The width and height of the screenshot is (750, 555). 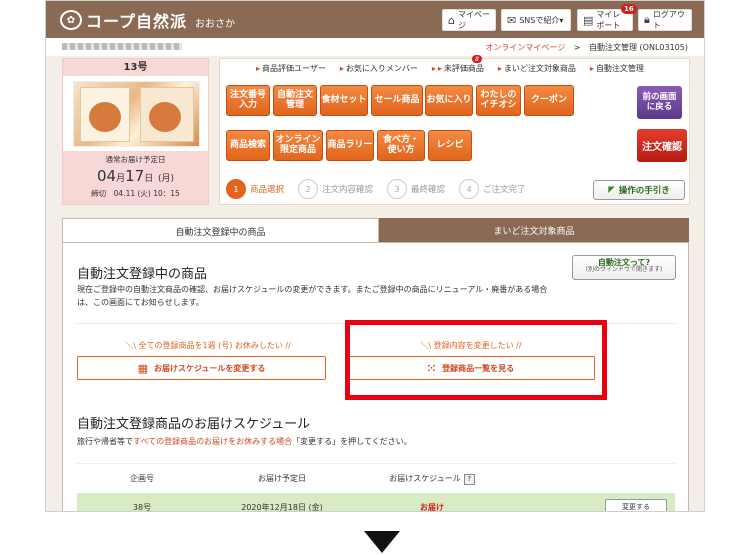 I want to click on online-limited-button: オンライン 限定商品, so click(x=298, y=145).